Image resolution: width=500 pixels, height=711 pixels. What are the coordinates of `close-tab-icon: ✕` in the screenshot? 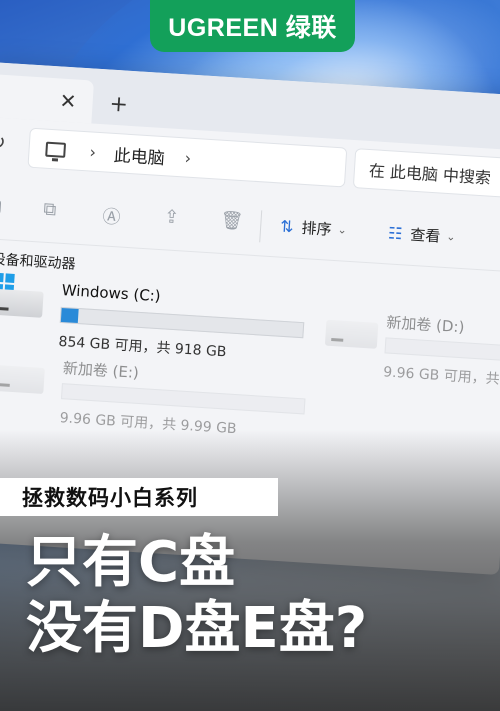 It's located at (68, 100).